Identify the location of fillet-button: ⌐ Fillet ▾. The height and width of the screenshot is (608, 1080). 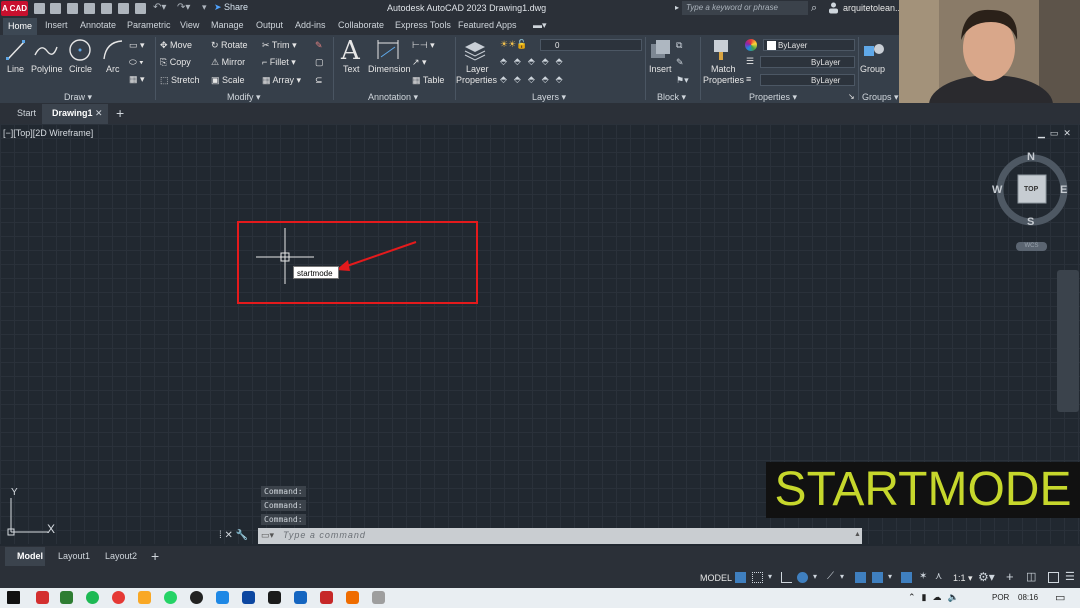
(279, 62).